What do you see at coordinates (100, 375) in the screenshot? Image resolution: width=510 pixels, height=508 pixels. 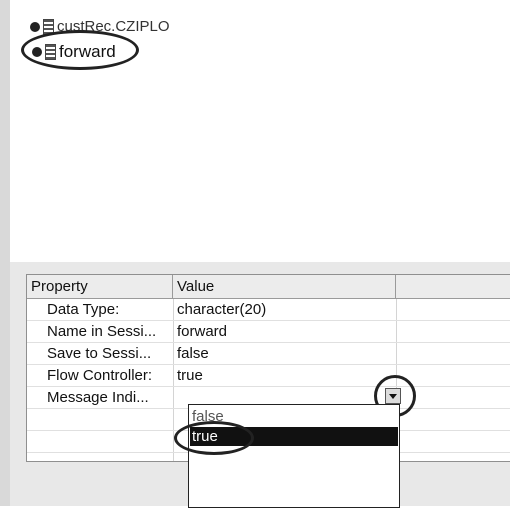 I see `property-key: Flow Controller:` at bounding box center [100, 375].